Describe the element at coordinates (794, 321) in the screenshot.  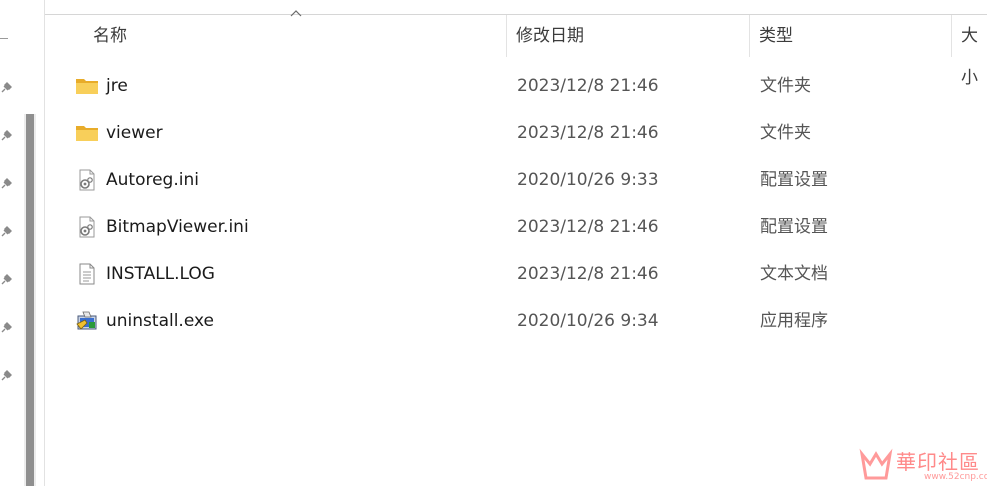
I see `file-type: 应用程序` at that location.